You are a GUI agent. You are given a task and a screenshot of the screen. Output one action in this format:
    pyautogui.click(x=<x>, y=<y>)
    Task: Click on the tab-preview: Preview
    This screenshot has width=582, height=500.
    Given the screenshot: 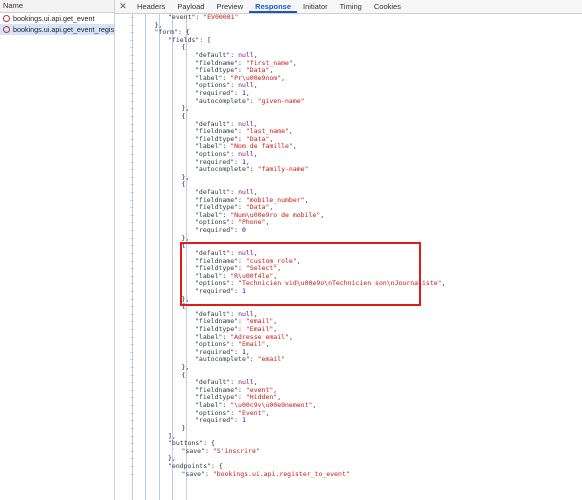 What is the action you would take?
    pyautogui.click(x=229, y=6)
    